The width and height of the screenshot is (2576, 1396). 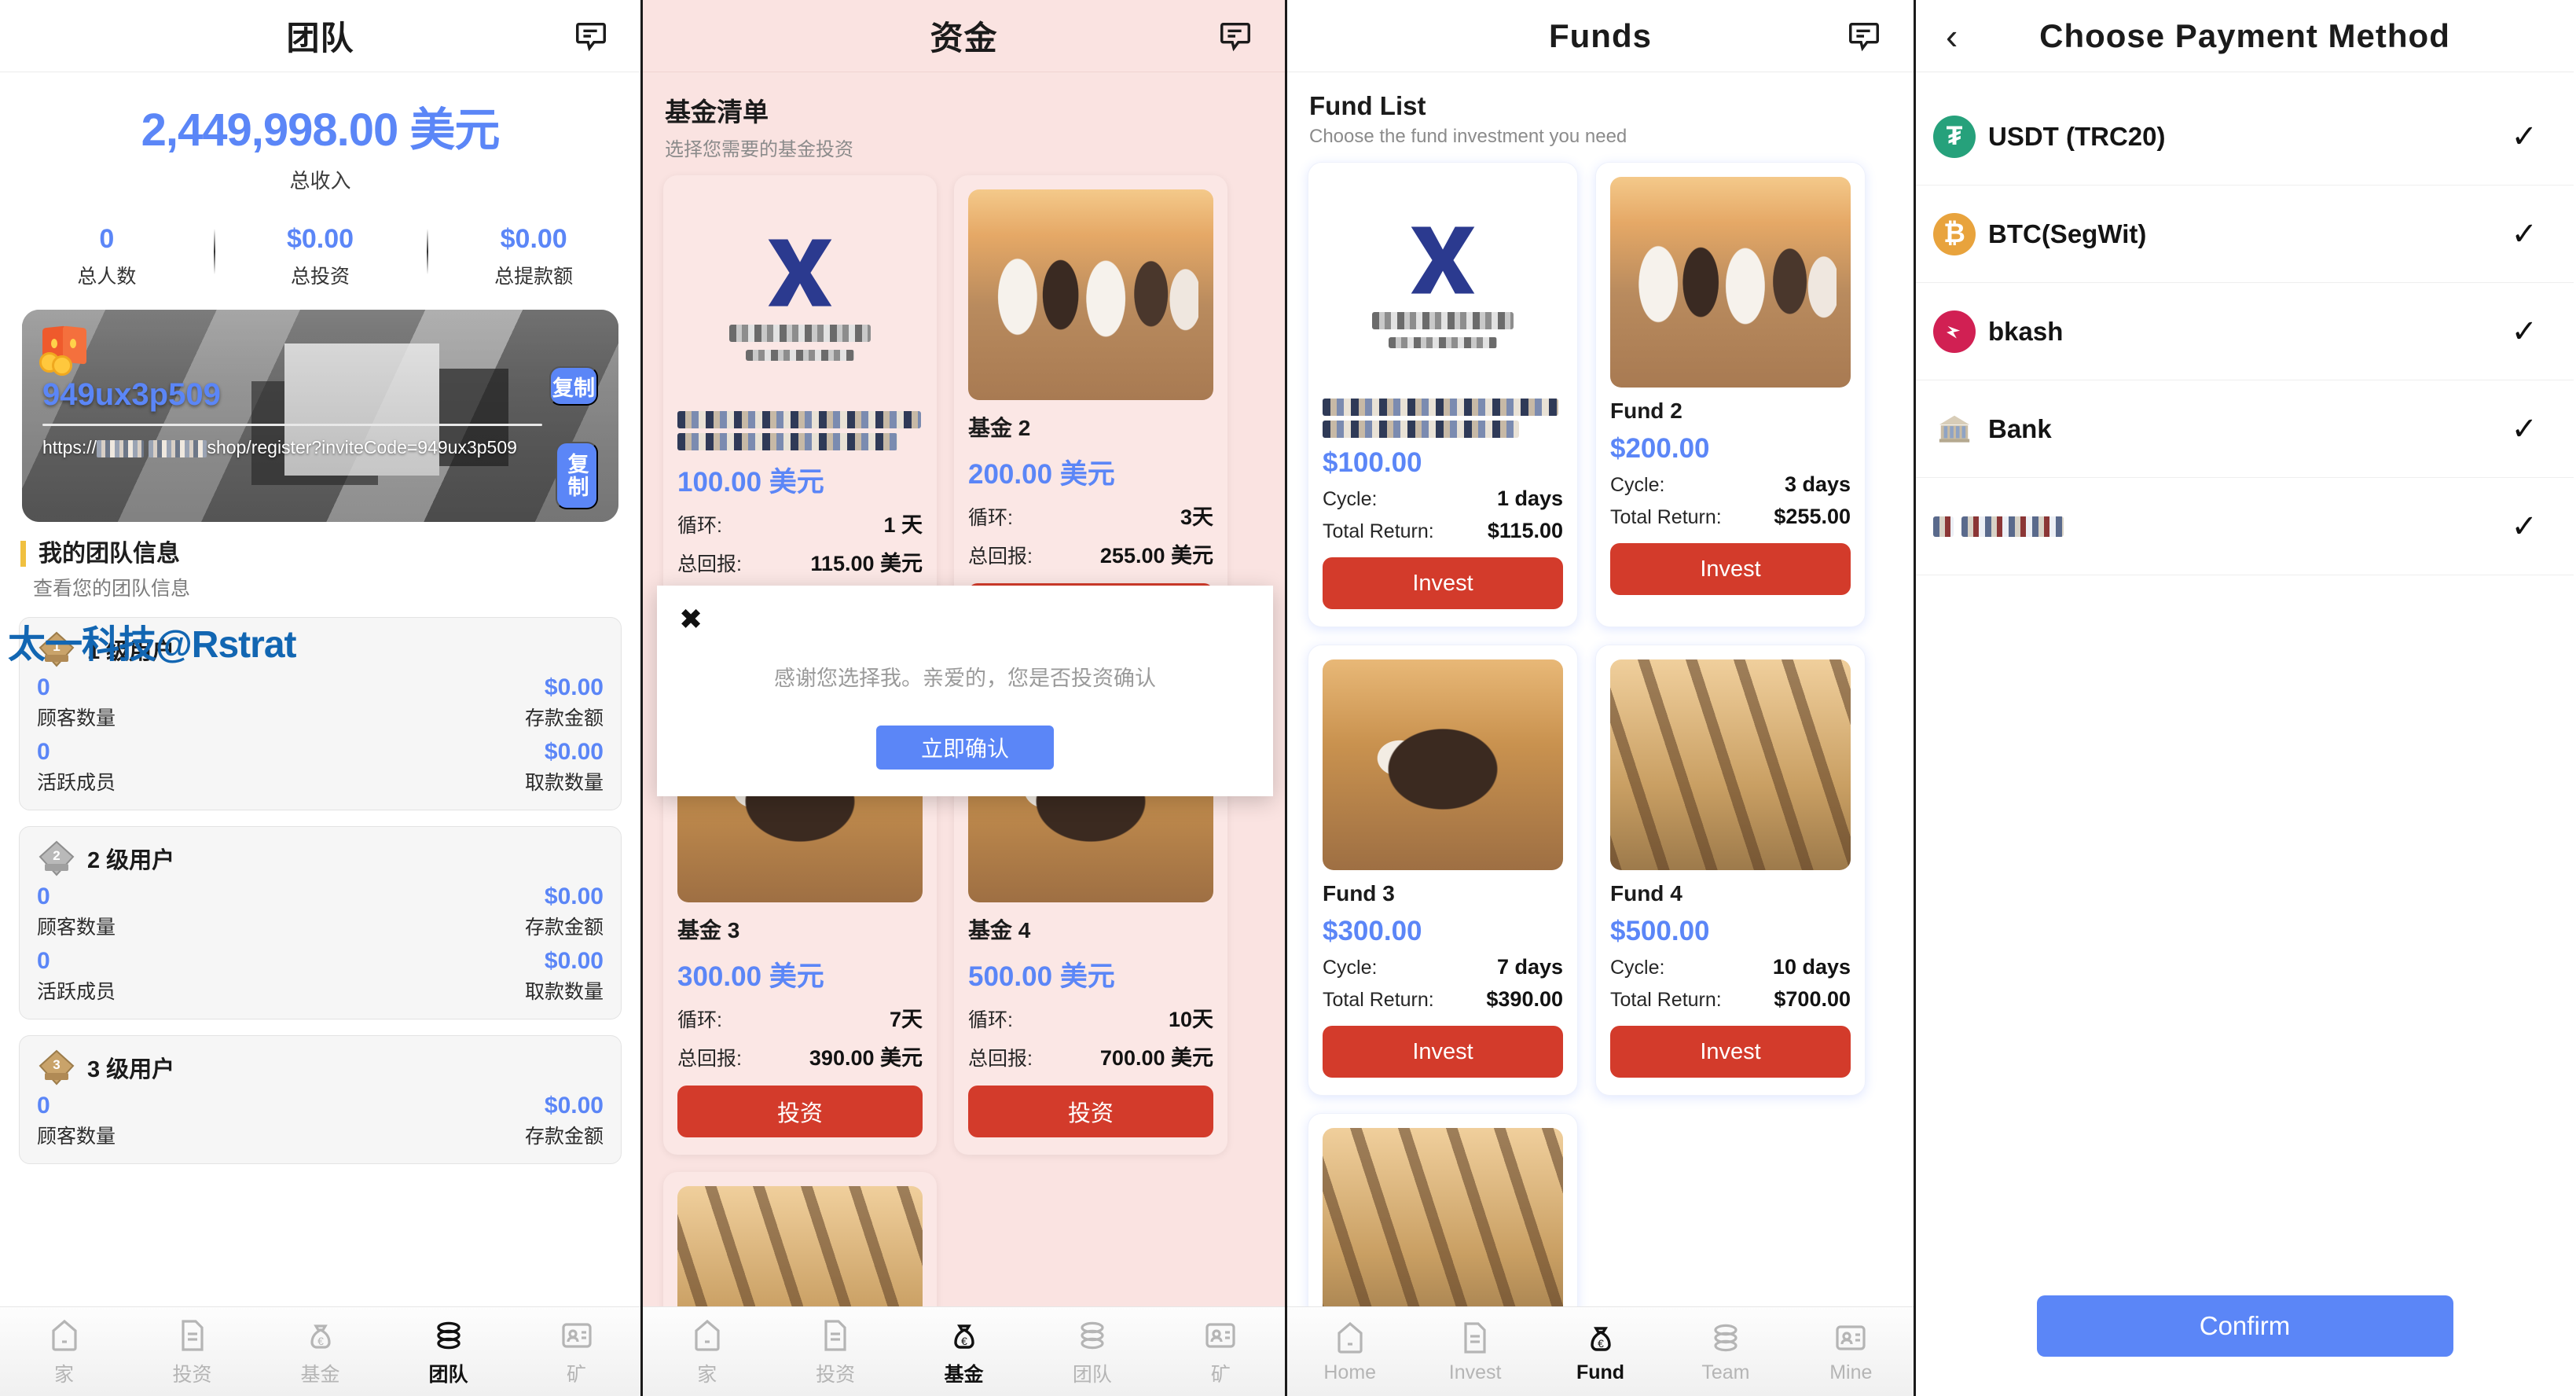 I want to click on level-withdraw-value: $0.00, so click(x=574, y=752).